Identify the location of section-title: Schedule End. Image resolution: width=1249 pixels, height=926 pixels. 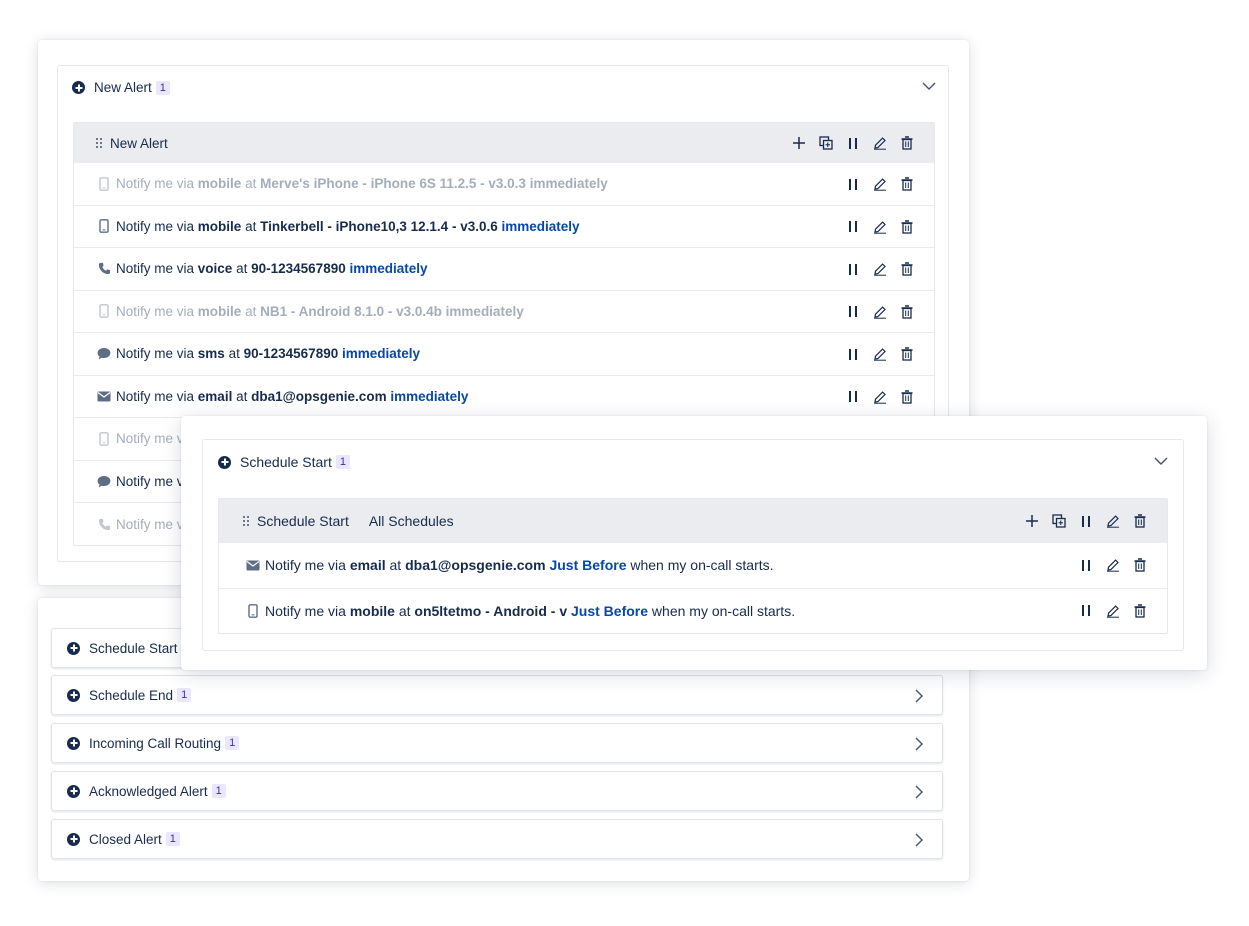
(131, 695).